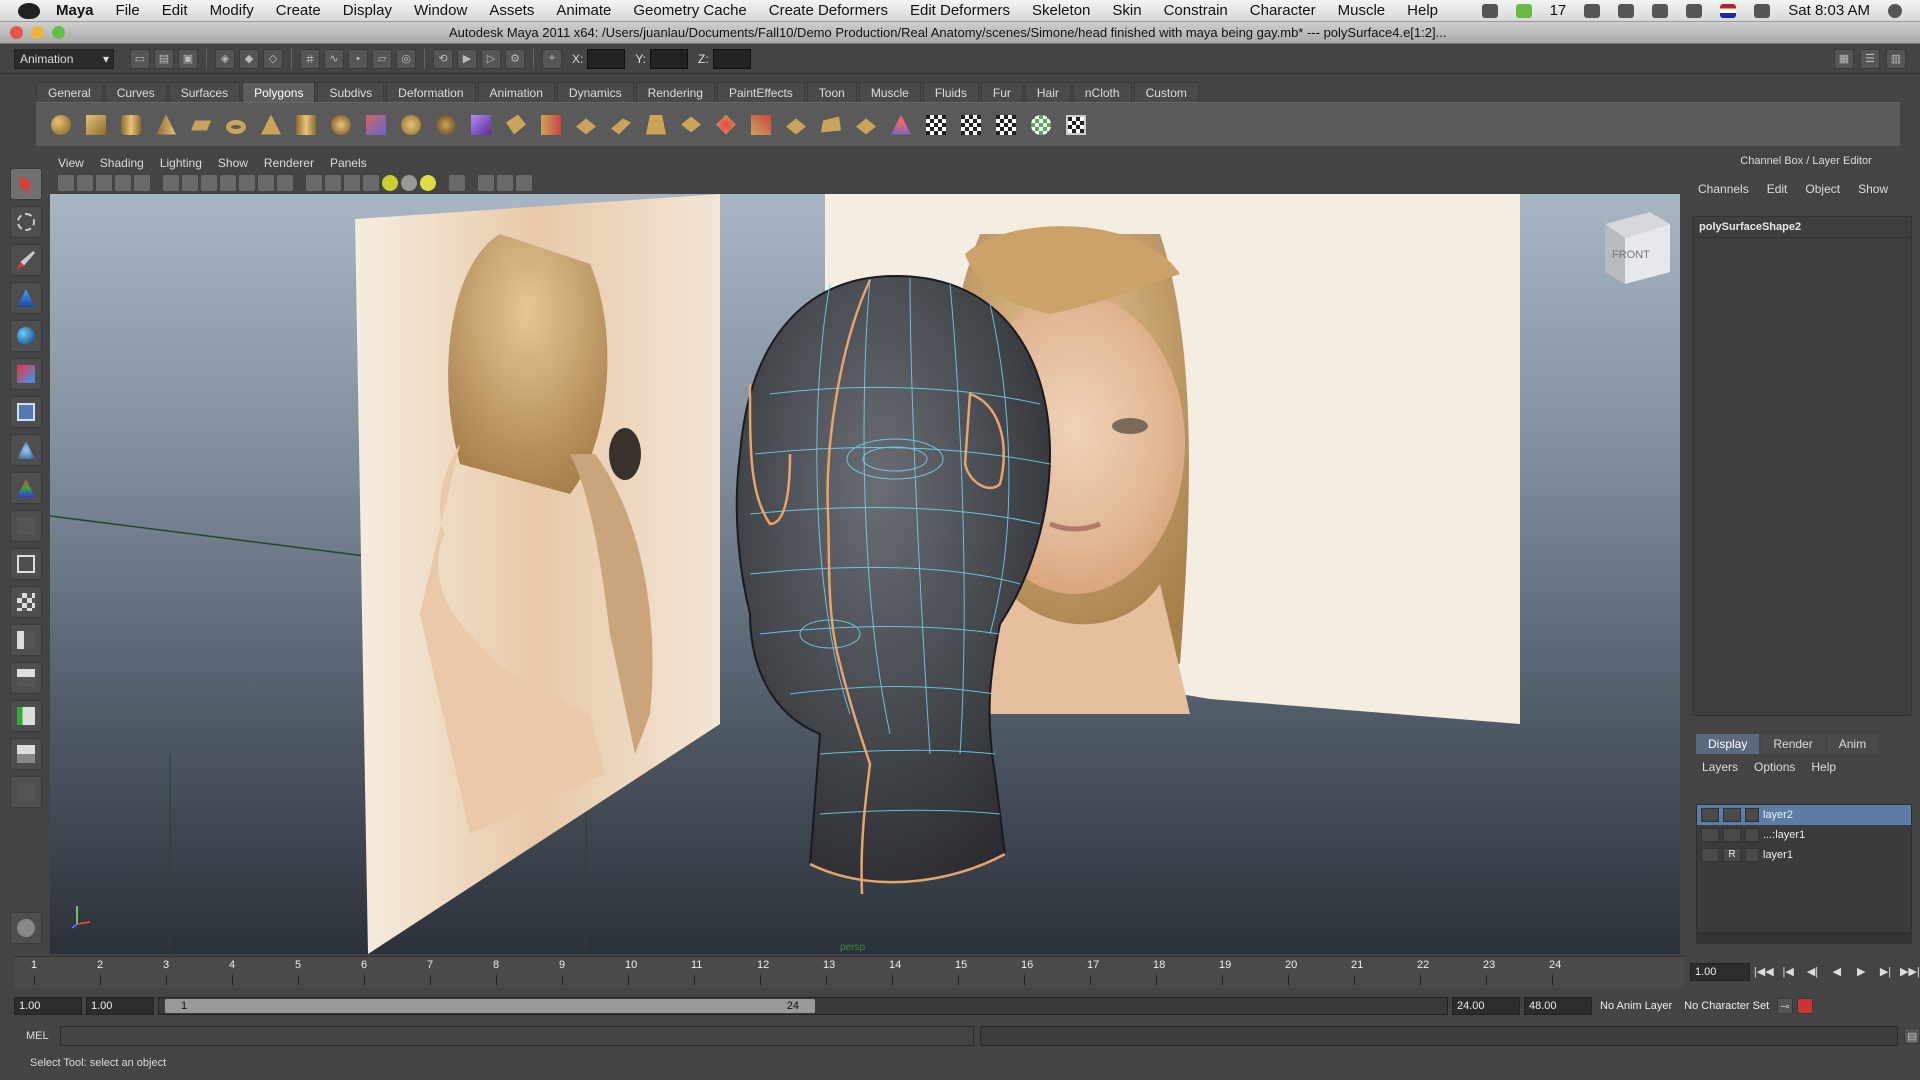 The width and height of the screenshot is (1920, 1080). What do you see at coordinates (142, 183) in the screenshot?
I see `two-d-pan-icon` at bounding box center [142, 183].